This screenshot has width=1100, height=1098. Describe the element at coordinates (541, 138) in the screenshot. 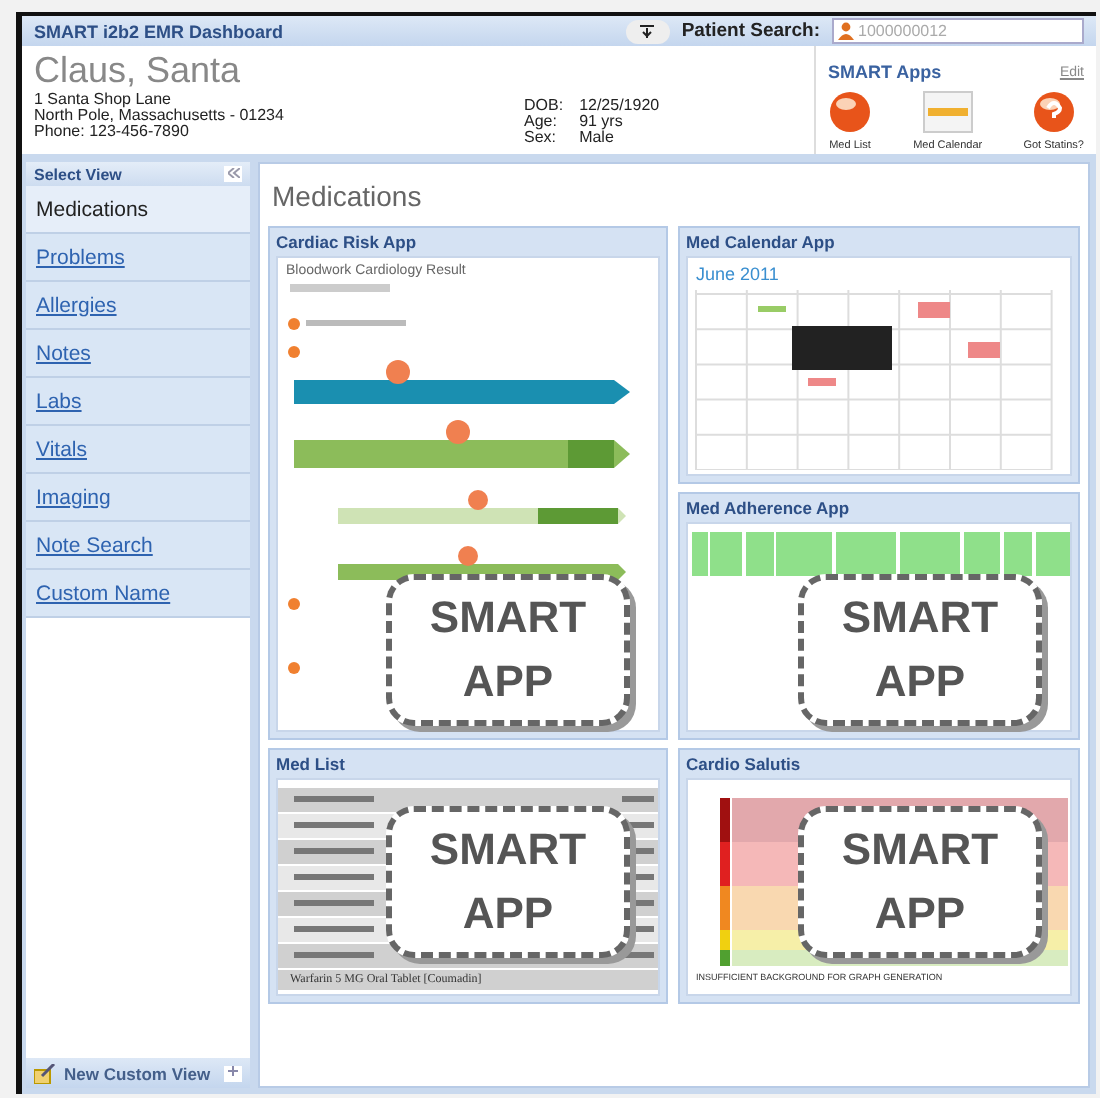

I see `demographic-label: Sex:` at that location.